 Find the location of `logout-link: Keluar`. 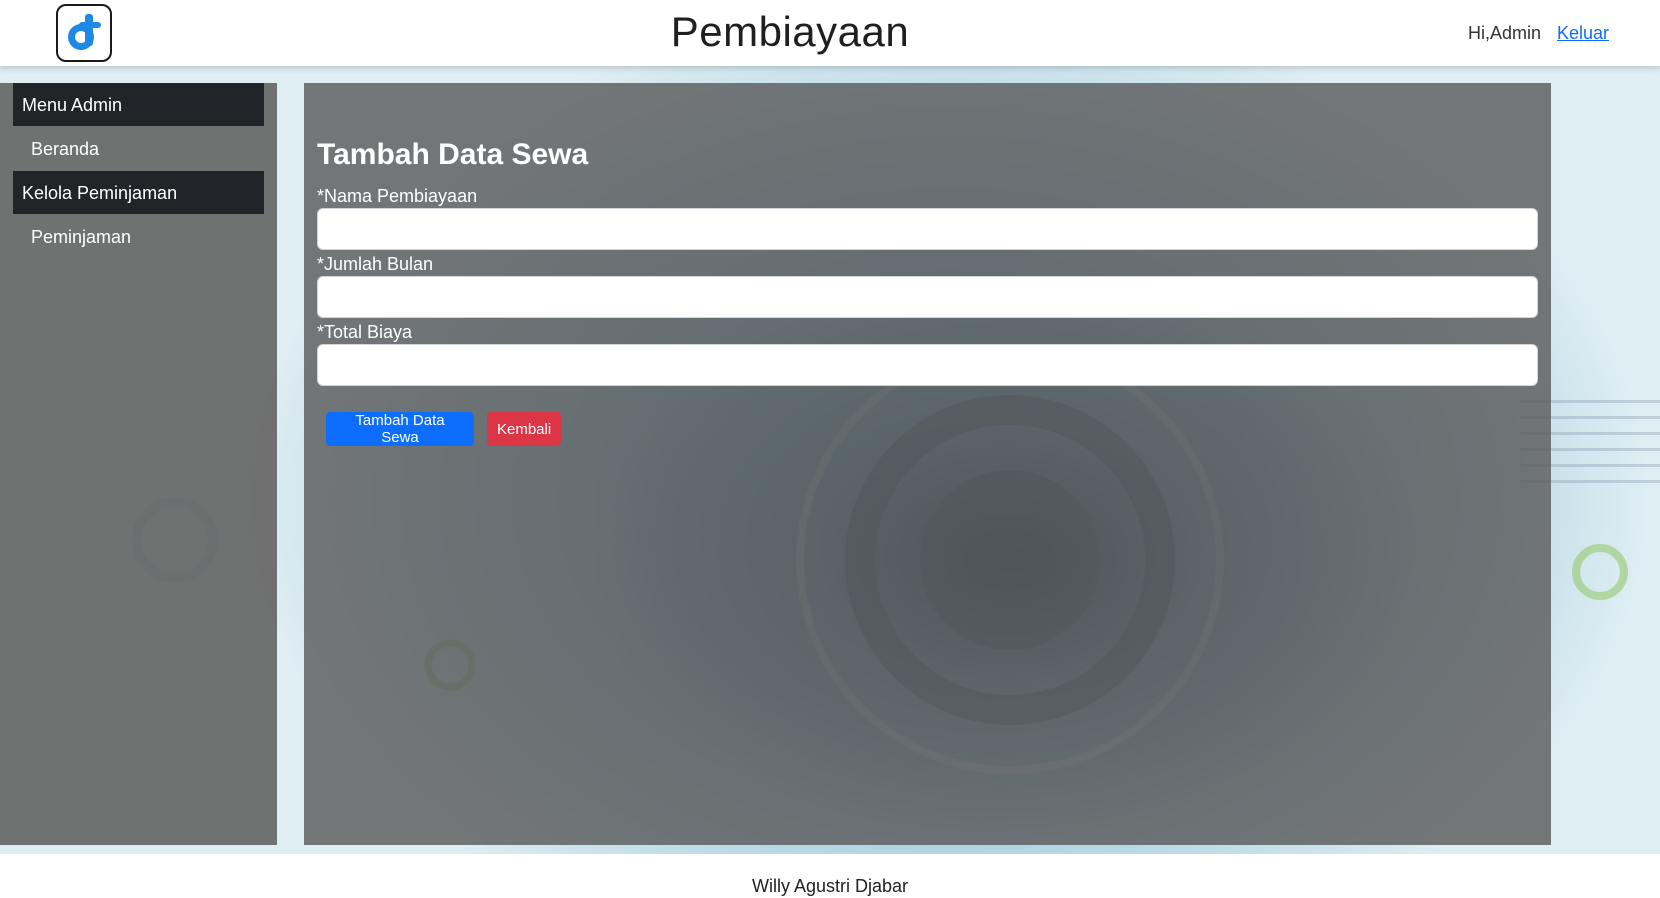

logout-link: Keluar is located at coordinates (1583, 33).